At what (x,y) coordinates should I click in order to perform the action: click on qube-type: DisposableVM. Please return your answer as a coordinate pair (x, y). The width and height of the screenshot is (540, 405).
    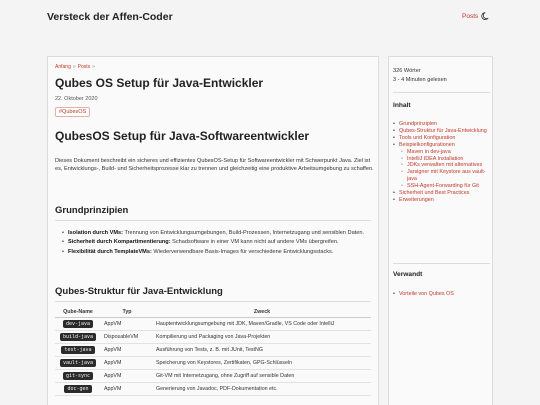
    Looking at the image, I should click on (127, 337).